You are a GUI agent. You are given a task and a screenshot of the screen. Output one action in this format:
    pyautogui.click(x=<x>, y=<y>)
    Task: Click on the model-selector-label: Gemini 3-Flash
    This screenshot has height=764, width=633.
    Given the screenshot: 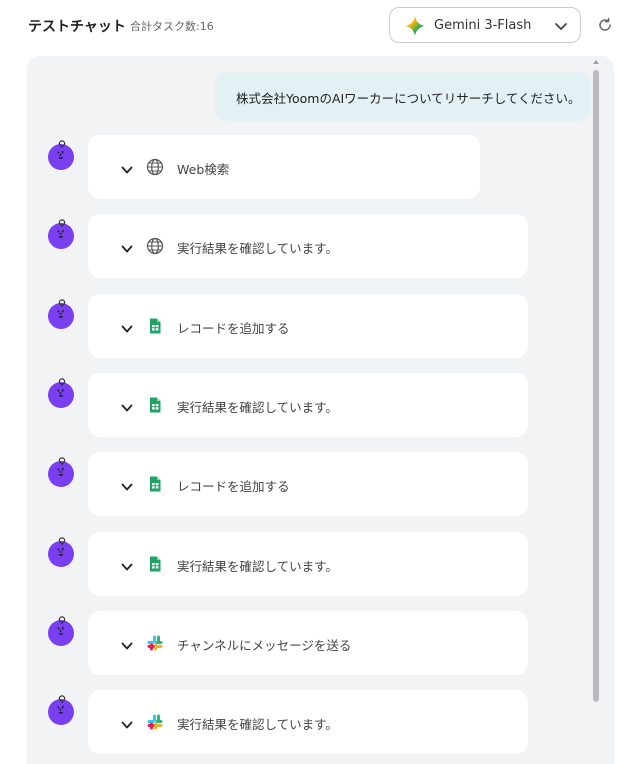 What is the action you would take?
    pyautogui.click(x=483, y=25)
    